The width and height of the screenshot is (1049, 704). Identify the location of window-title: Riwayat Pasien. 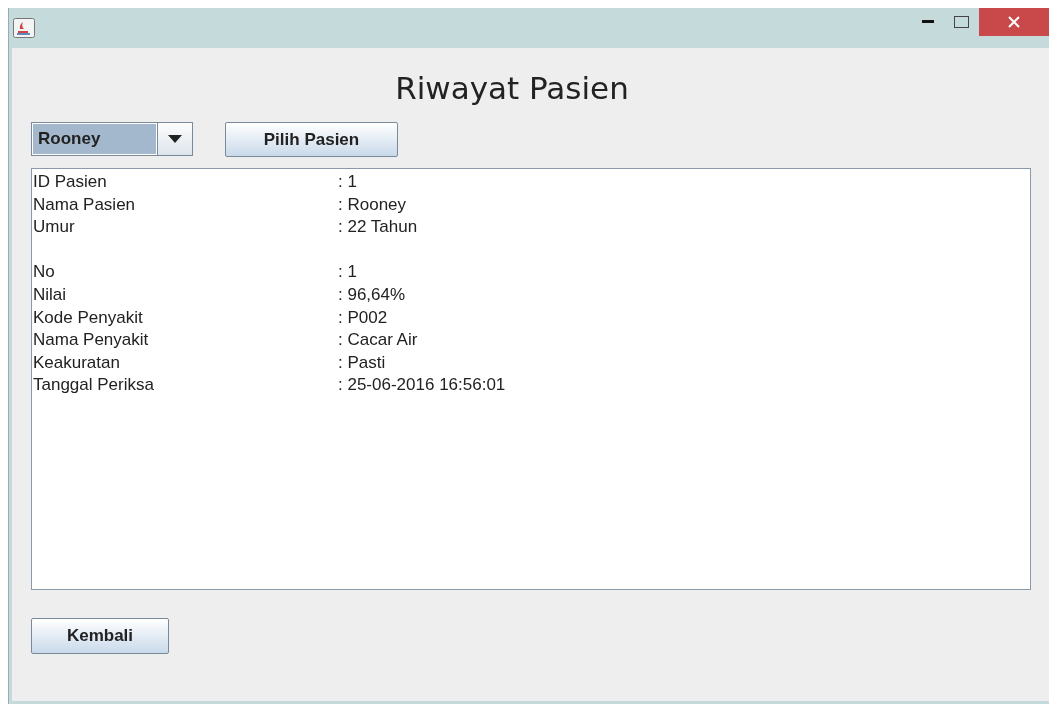
(512, 88).